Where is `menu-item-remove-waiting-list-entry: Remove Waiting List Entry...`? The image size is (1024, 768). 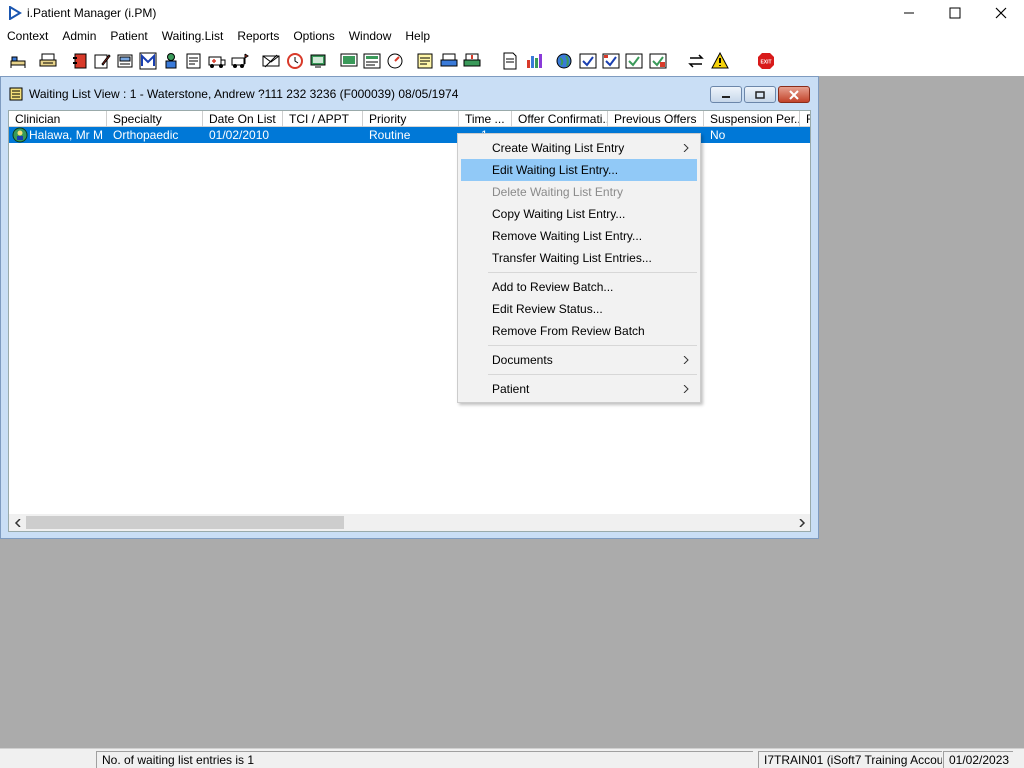 menu-item-remove-waiting-list-entry: Remove Waiting List Entry... is located at coordinates (579, 236).